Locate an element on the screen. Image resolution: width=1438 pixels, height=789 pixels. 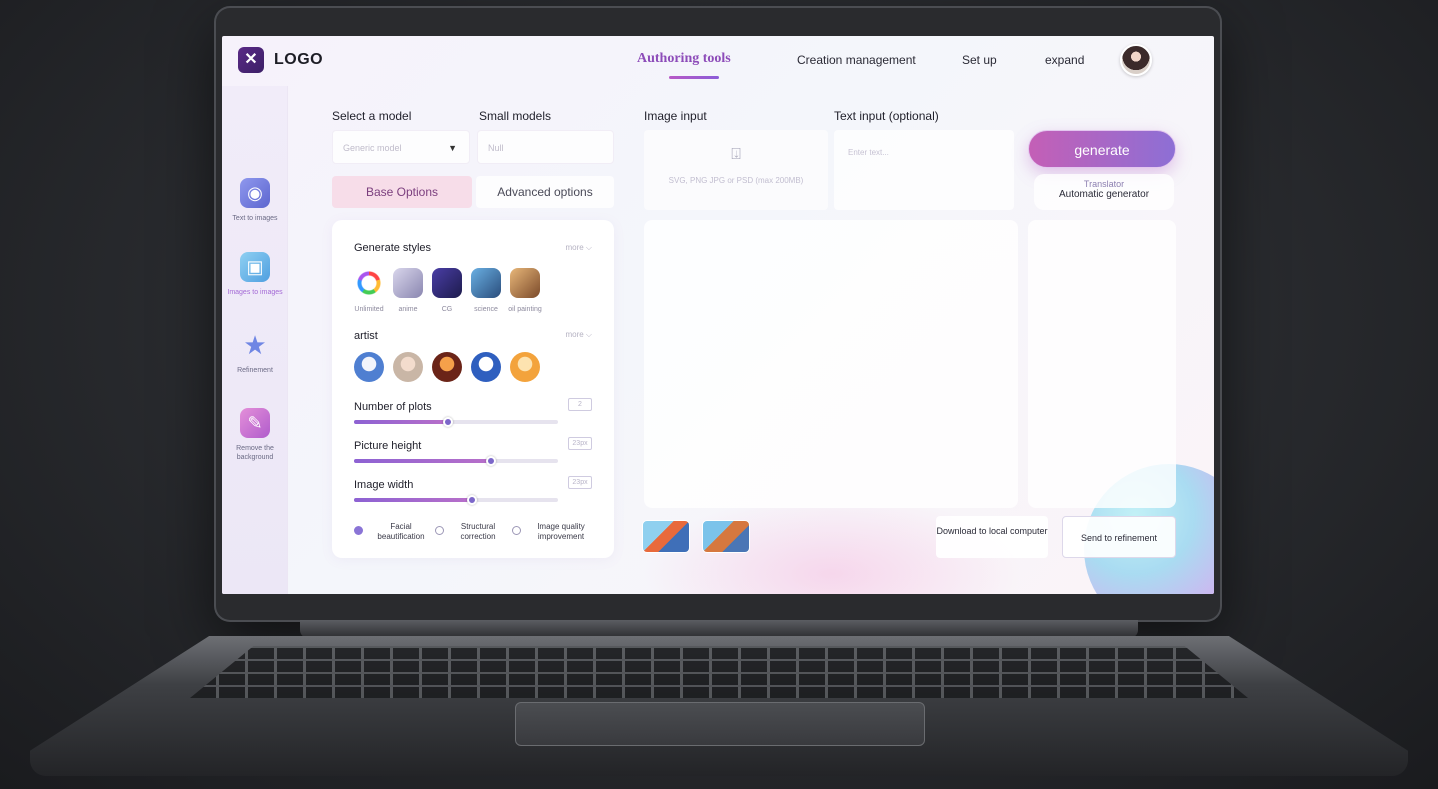
width-value: 23px is located at coordinates (580, 482).